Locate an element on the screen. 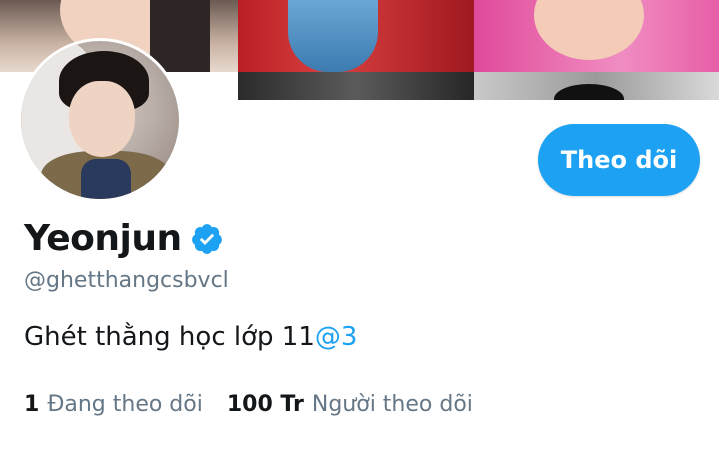 This screenshot has height=460, width=719. avatar is located at coordinates (100, 120).